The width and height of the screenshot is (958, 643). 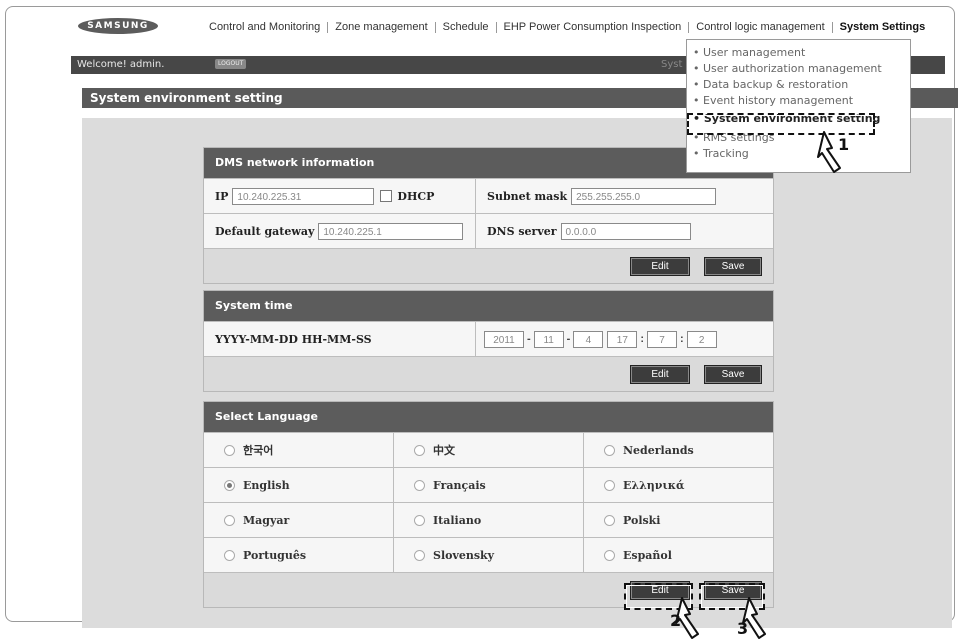 I want to click on language-option-slovak: Slovensky, so click(x=488, y=555).